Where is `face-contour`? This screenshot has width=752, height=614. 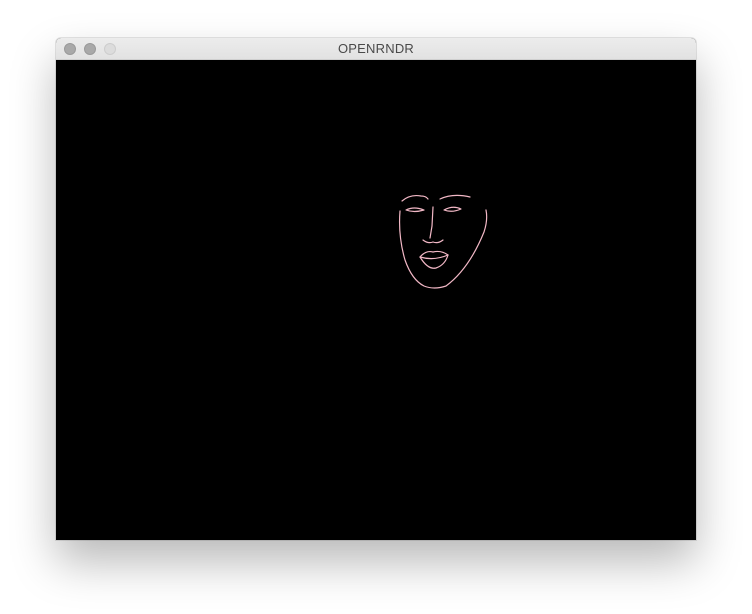
face-contour is located at coordinates (443, 249).